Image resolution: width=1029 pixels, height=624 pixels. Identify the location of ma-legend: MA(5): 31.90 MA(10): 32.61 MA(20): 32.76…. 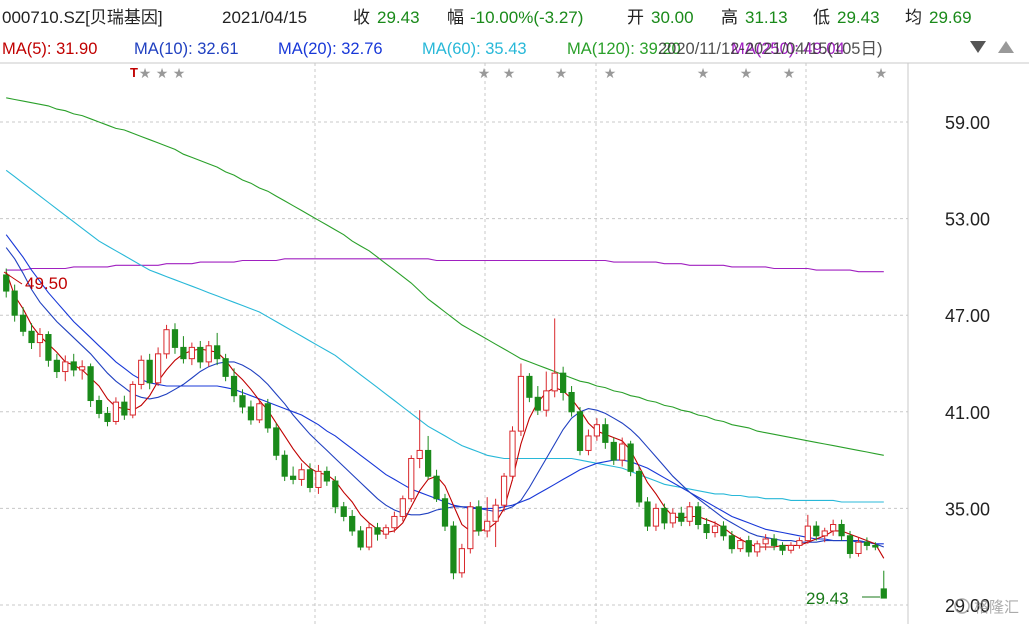
(508, 49).